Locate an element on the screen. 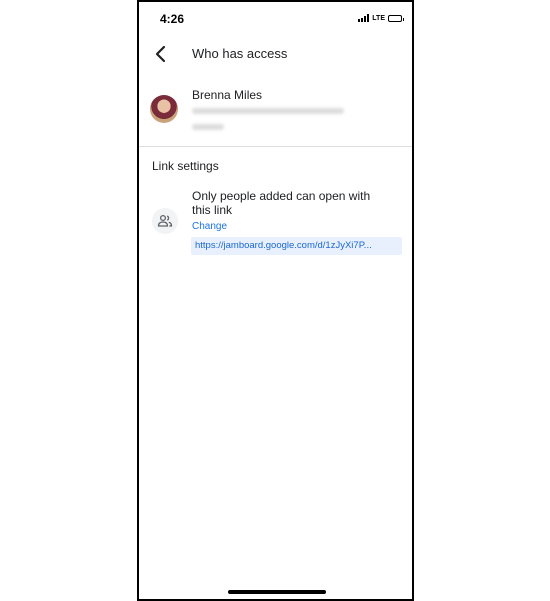 This screenshot has width=550, height=601. network-label: LTE is located at coordinates (378, 18).